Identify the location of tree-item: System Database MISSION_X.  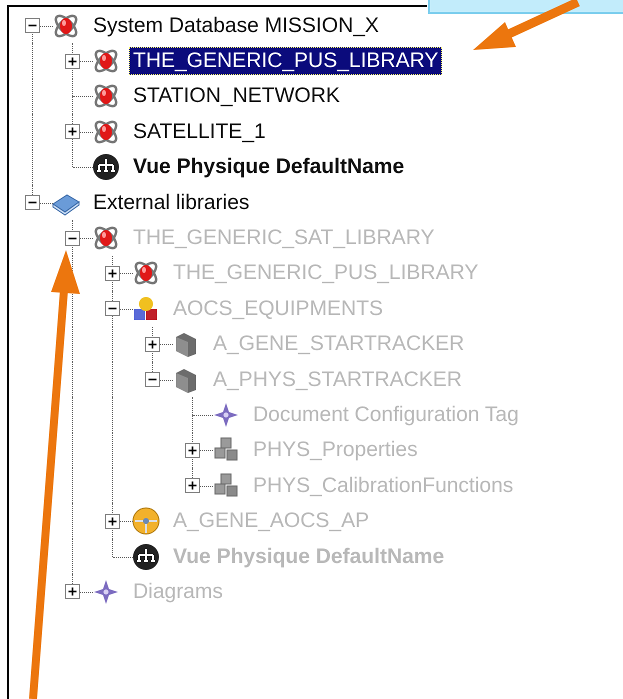
(236, 26).